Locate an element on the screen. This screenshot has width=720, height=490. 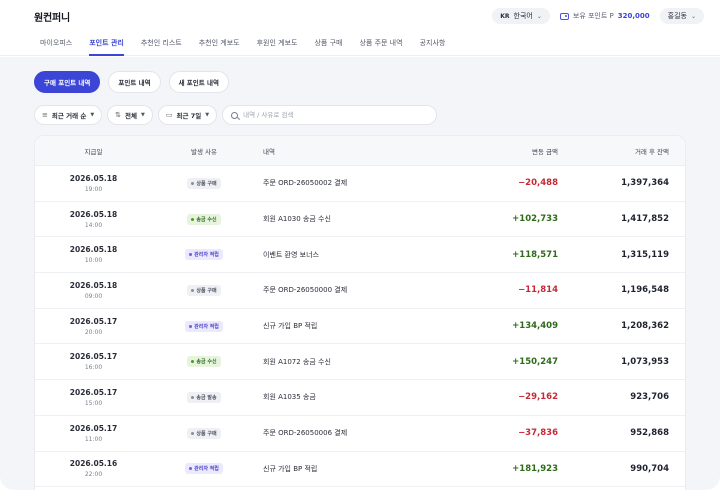
period-label: 최근 7일 is located at coordinates (189, 116).